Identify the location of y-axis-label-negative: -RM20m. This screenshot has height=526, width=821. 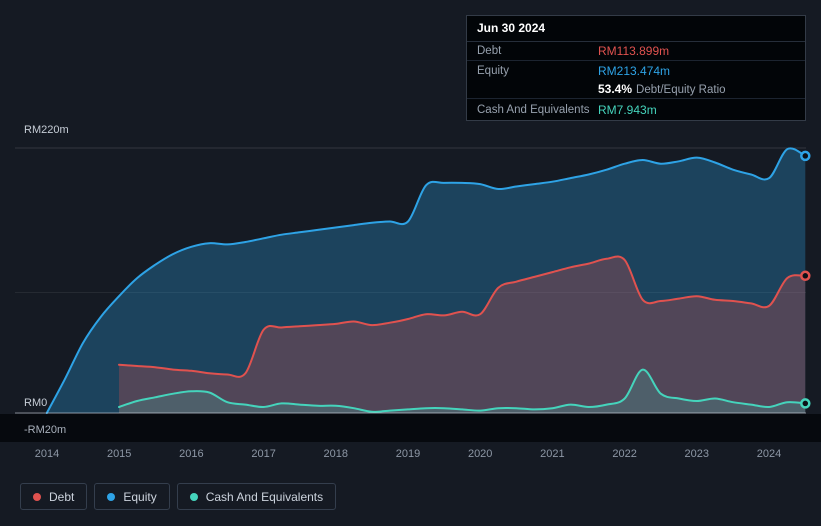
(45, 430).